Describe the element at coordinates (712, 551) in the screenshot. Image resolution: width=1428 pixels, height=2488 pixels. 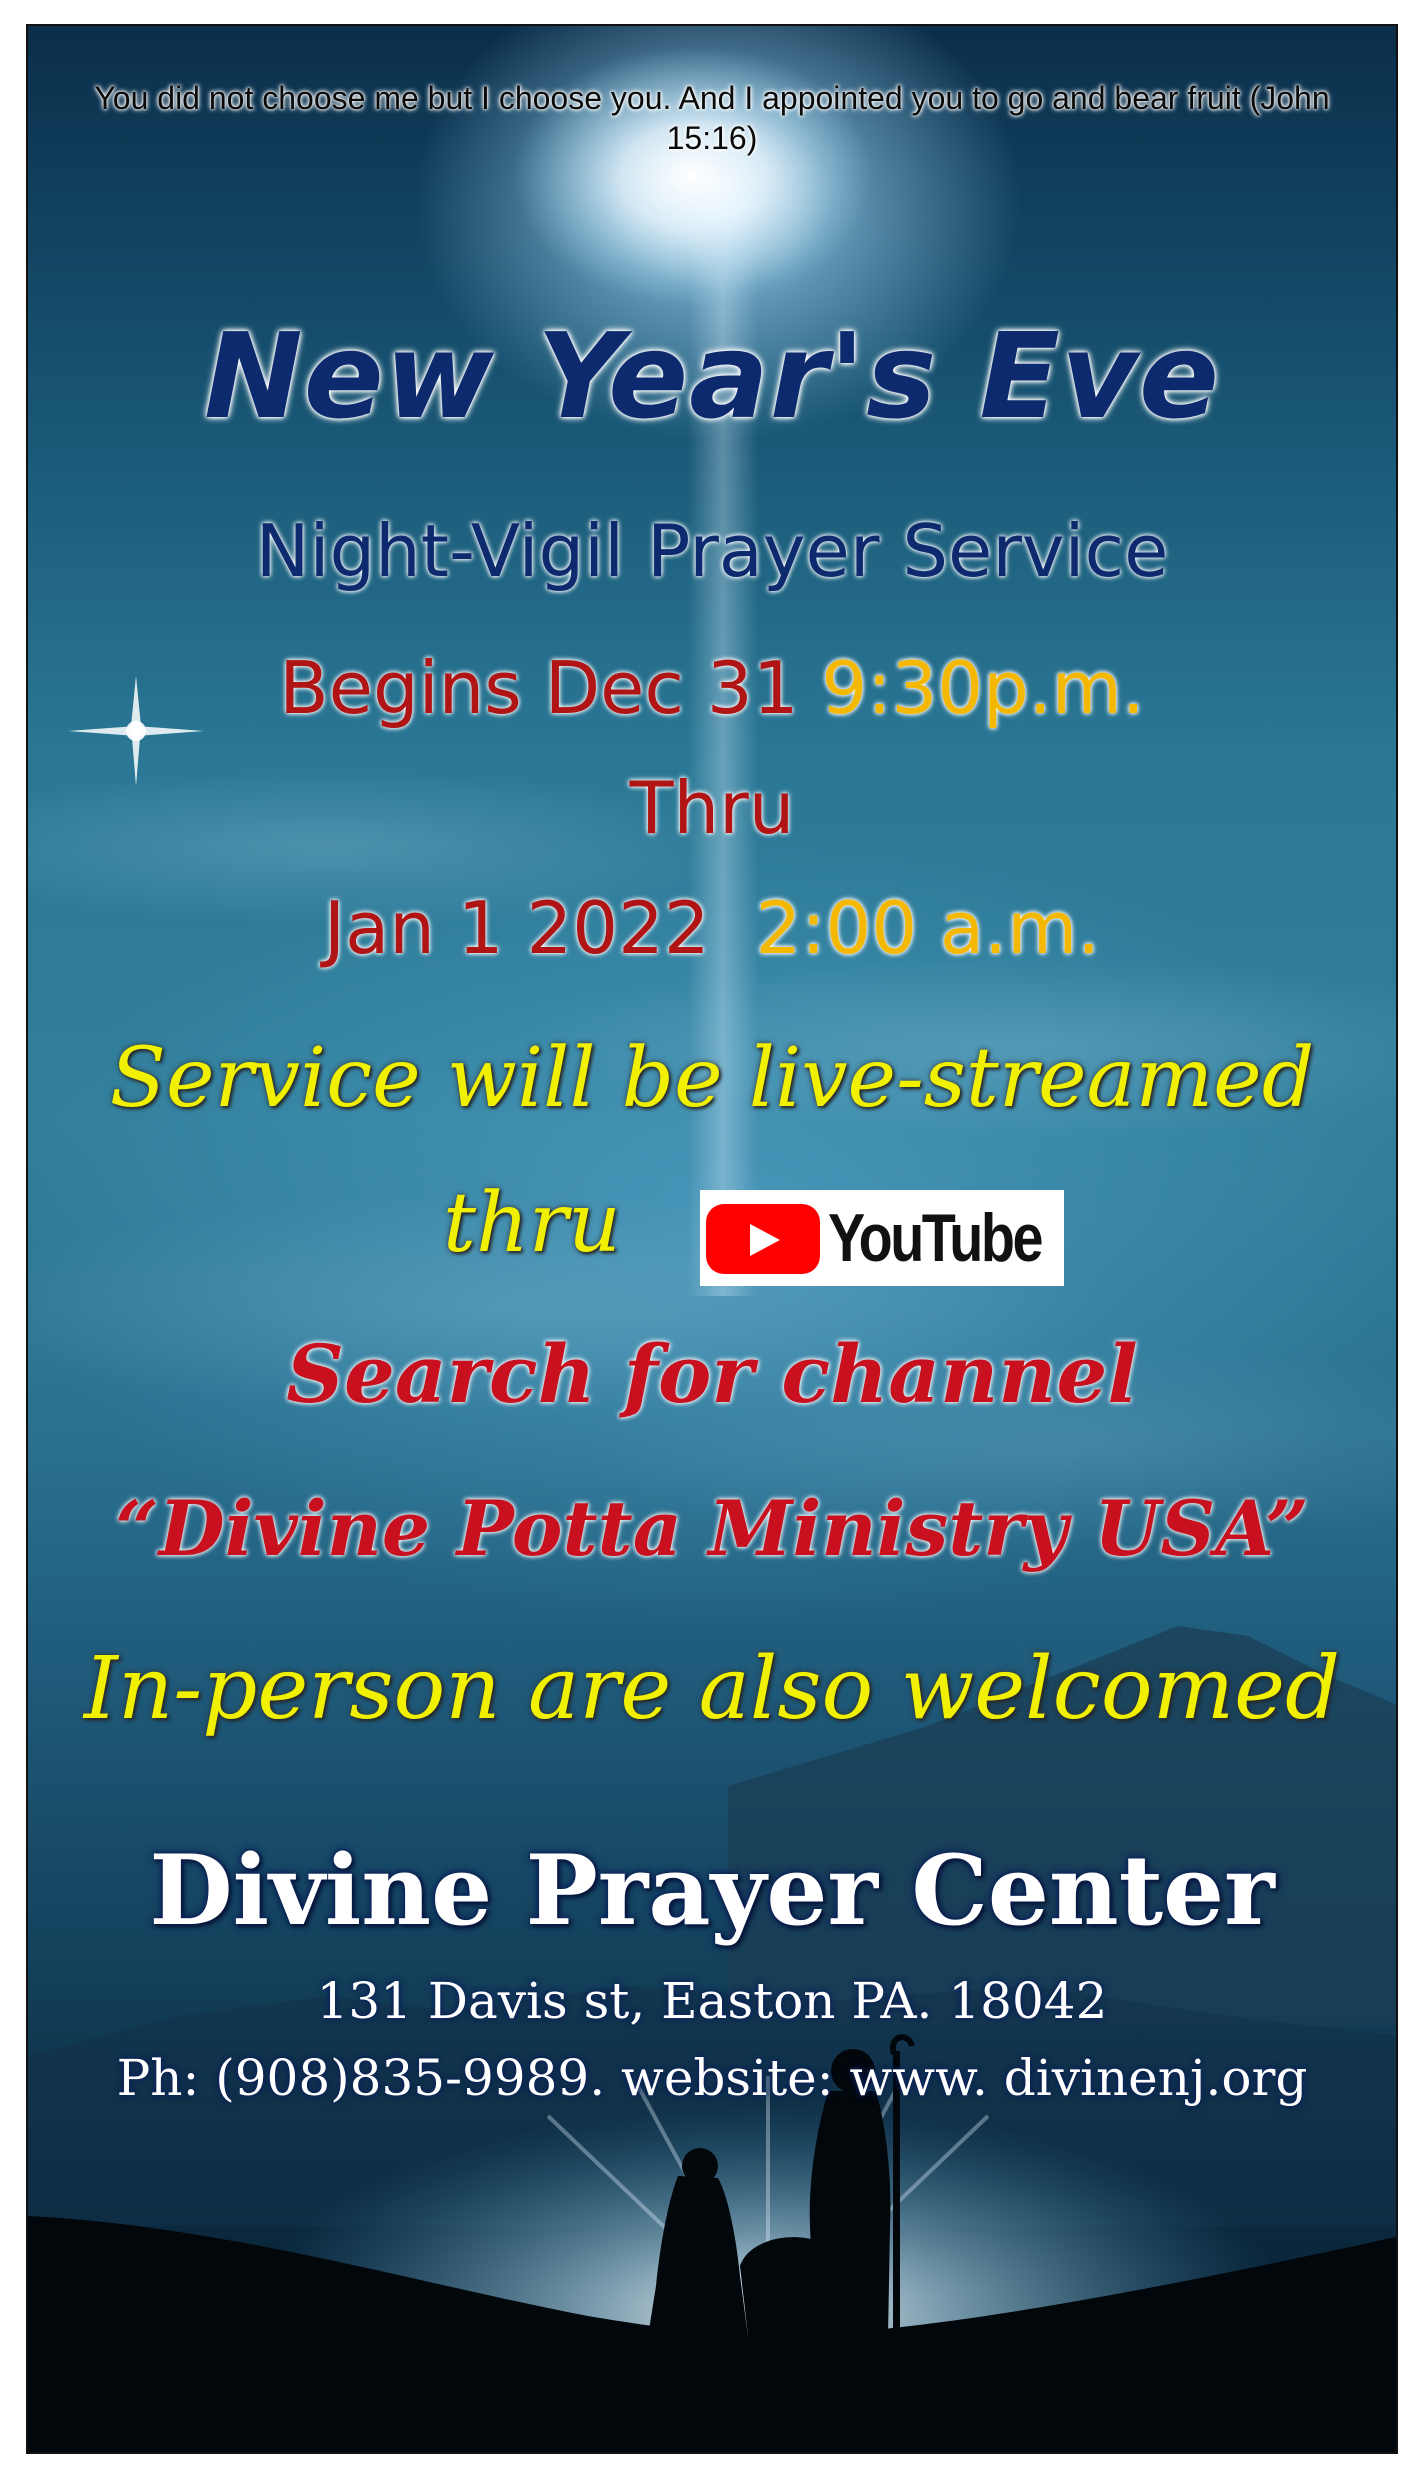
I see `event-subtitle: Night-Vigil Prayer Service` at that location.